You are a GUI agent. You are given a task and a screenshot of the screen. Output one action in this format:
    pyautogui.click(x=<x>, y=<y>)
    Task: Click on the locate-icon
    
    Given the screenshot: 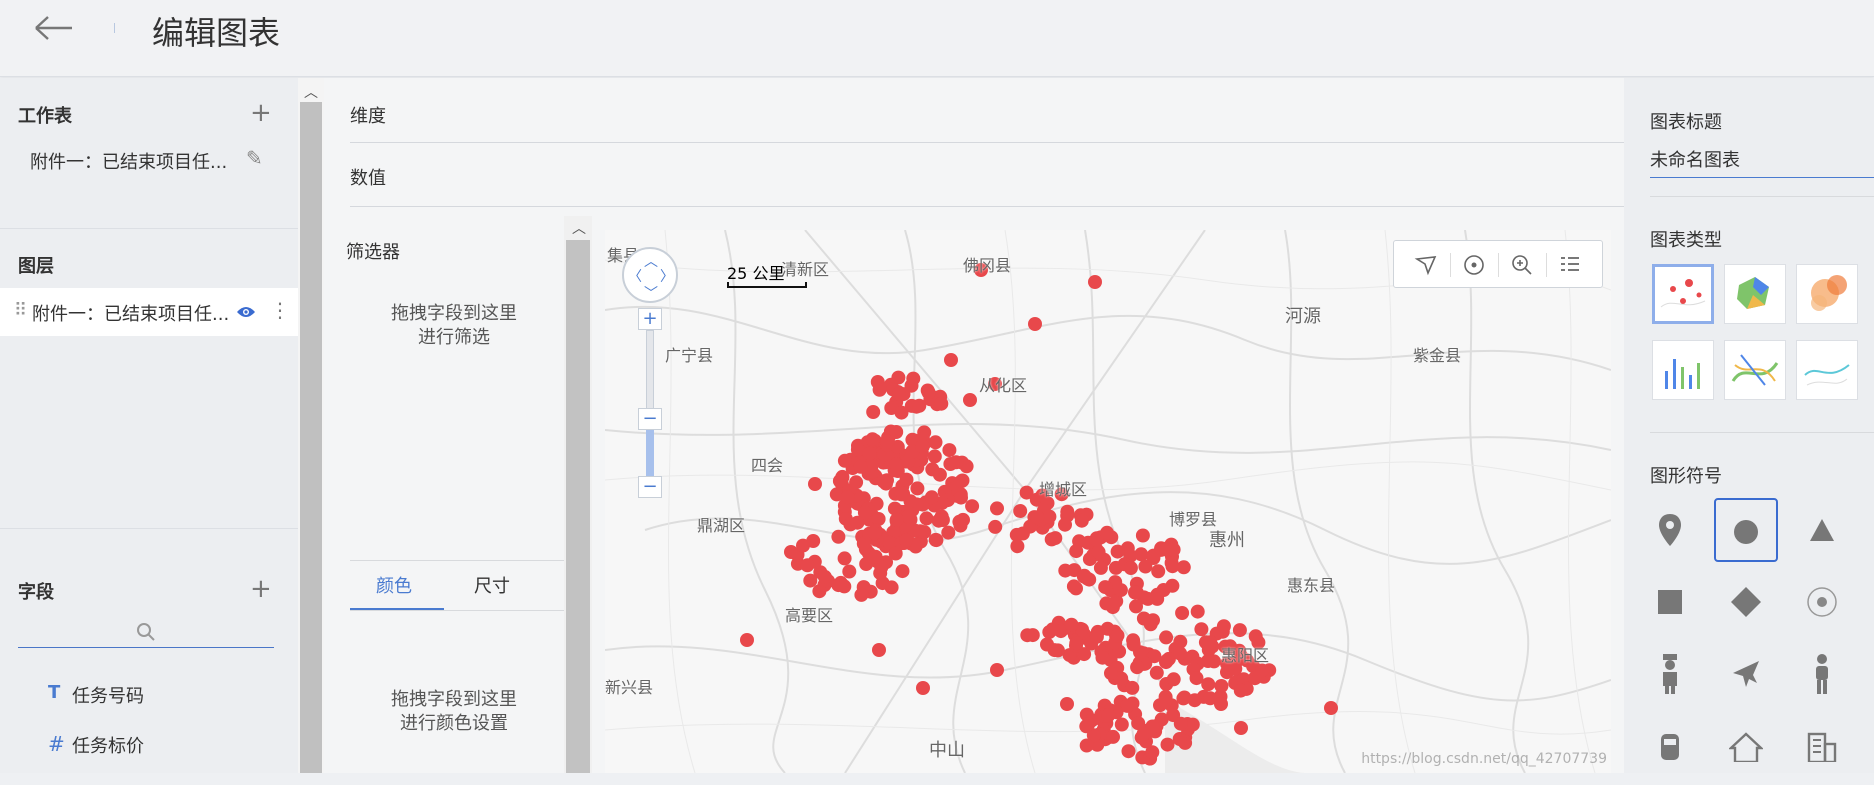 What is the action you would take?
    pyautogui.click(x=1474, y=265)
    